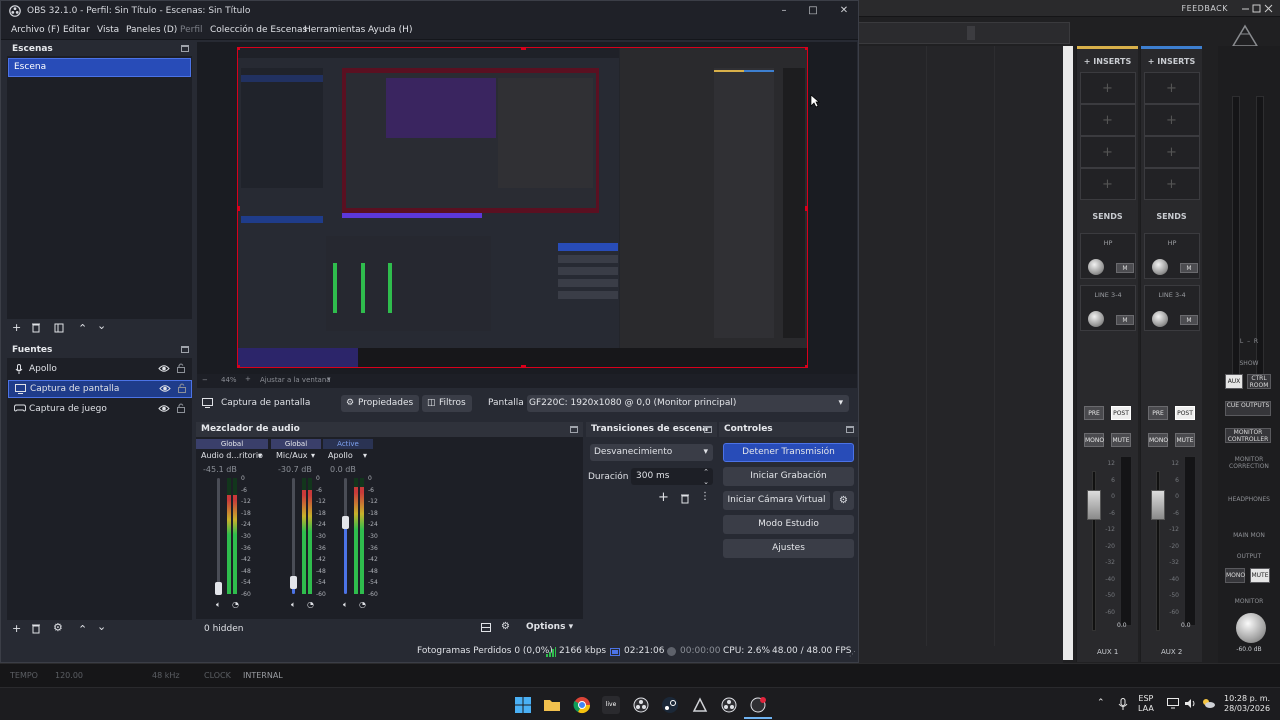  Describe the element at coordinates (334, 30) in the screenshot. I see `menu-herramientas: Herramientas` at that location.